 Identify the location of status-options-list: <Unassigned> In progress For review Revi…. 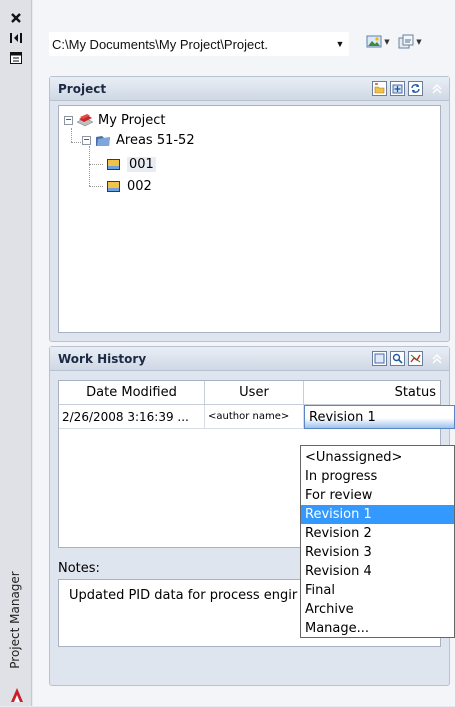
(377, 541).